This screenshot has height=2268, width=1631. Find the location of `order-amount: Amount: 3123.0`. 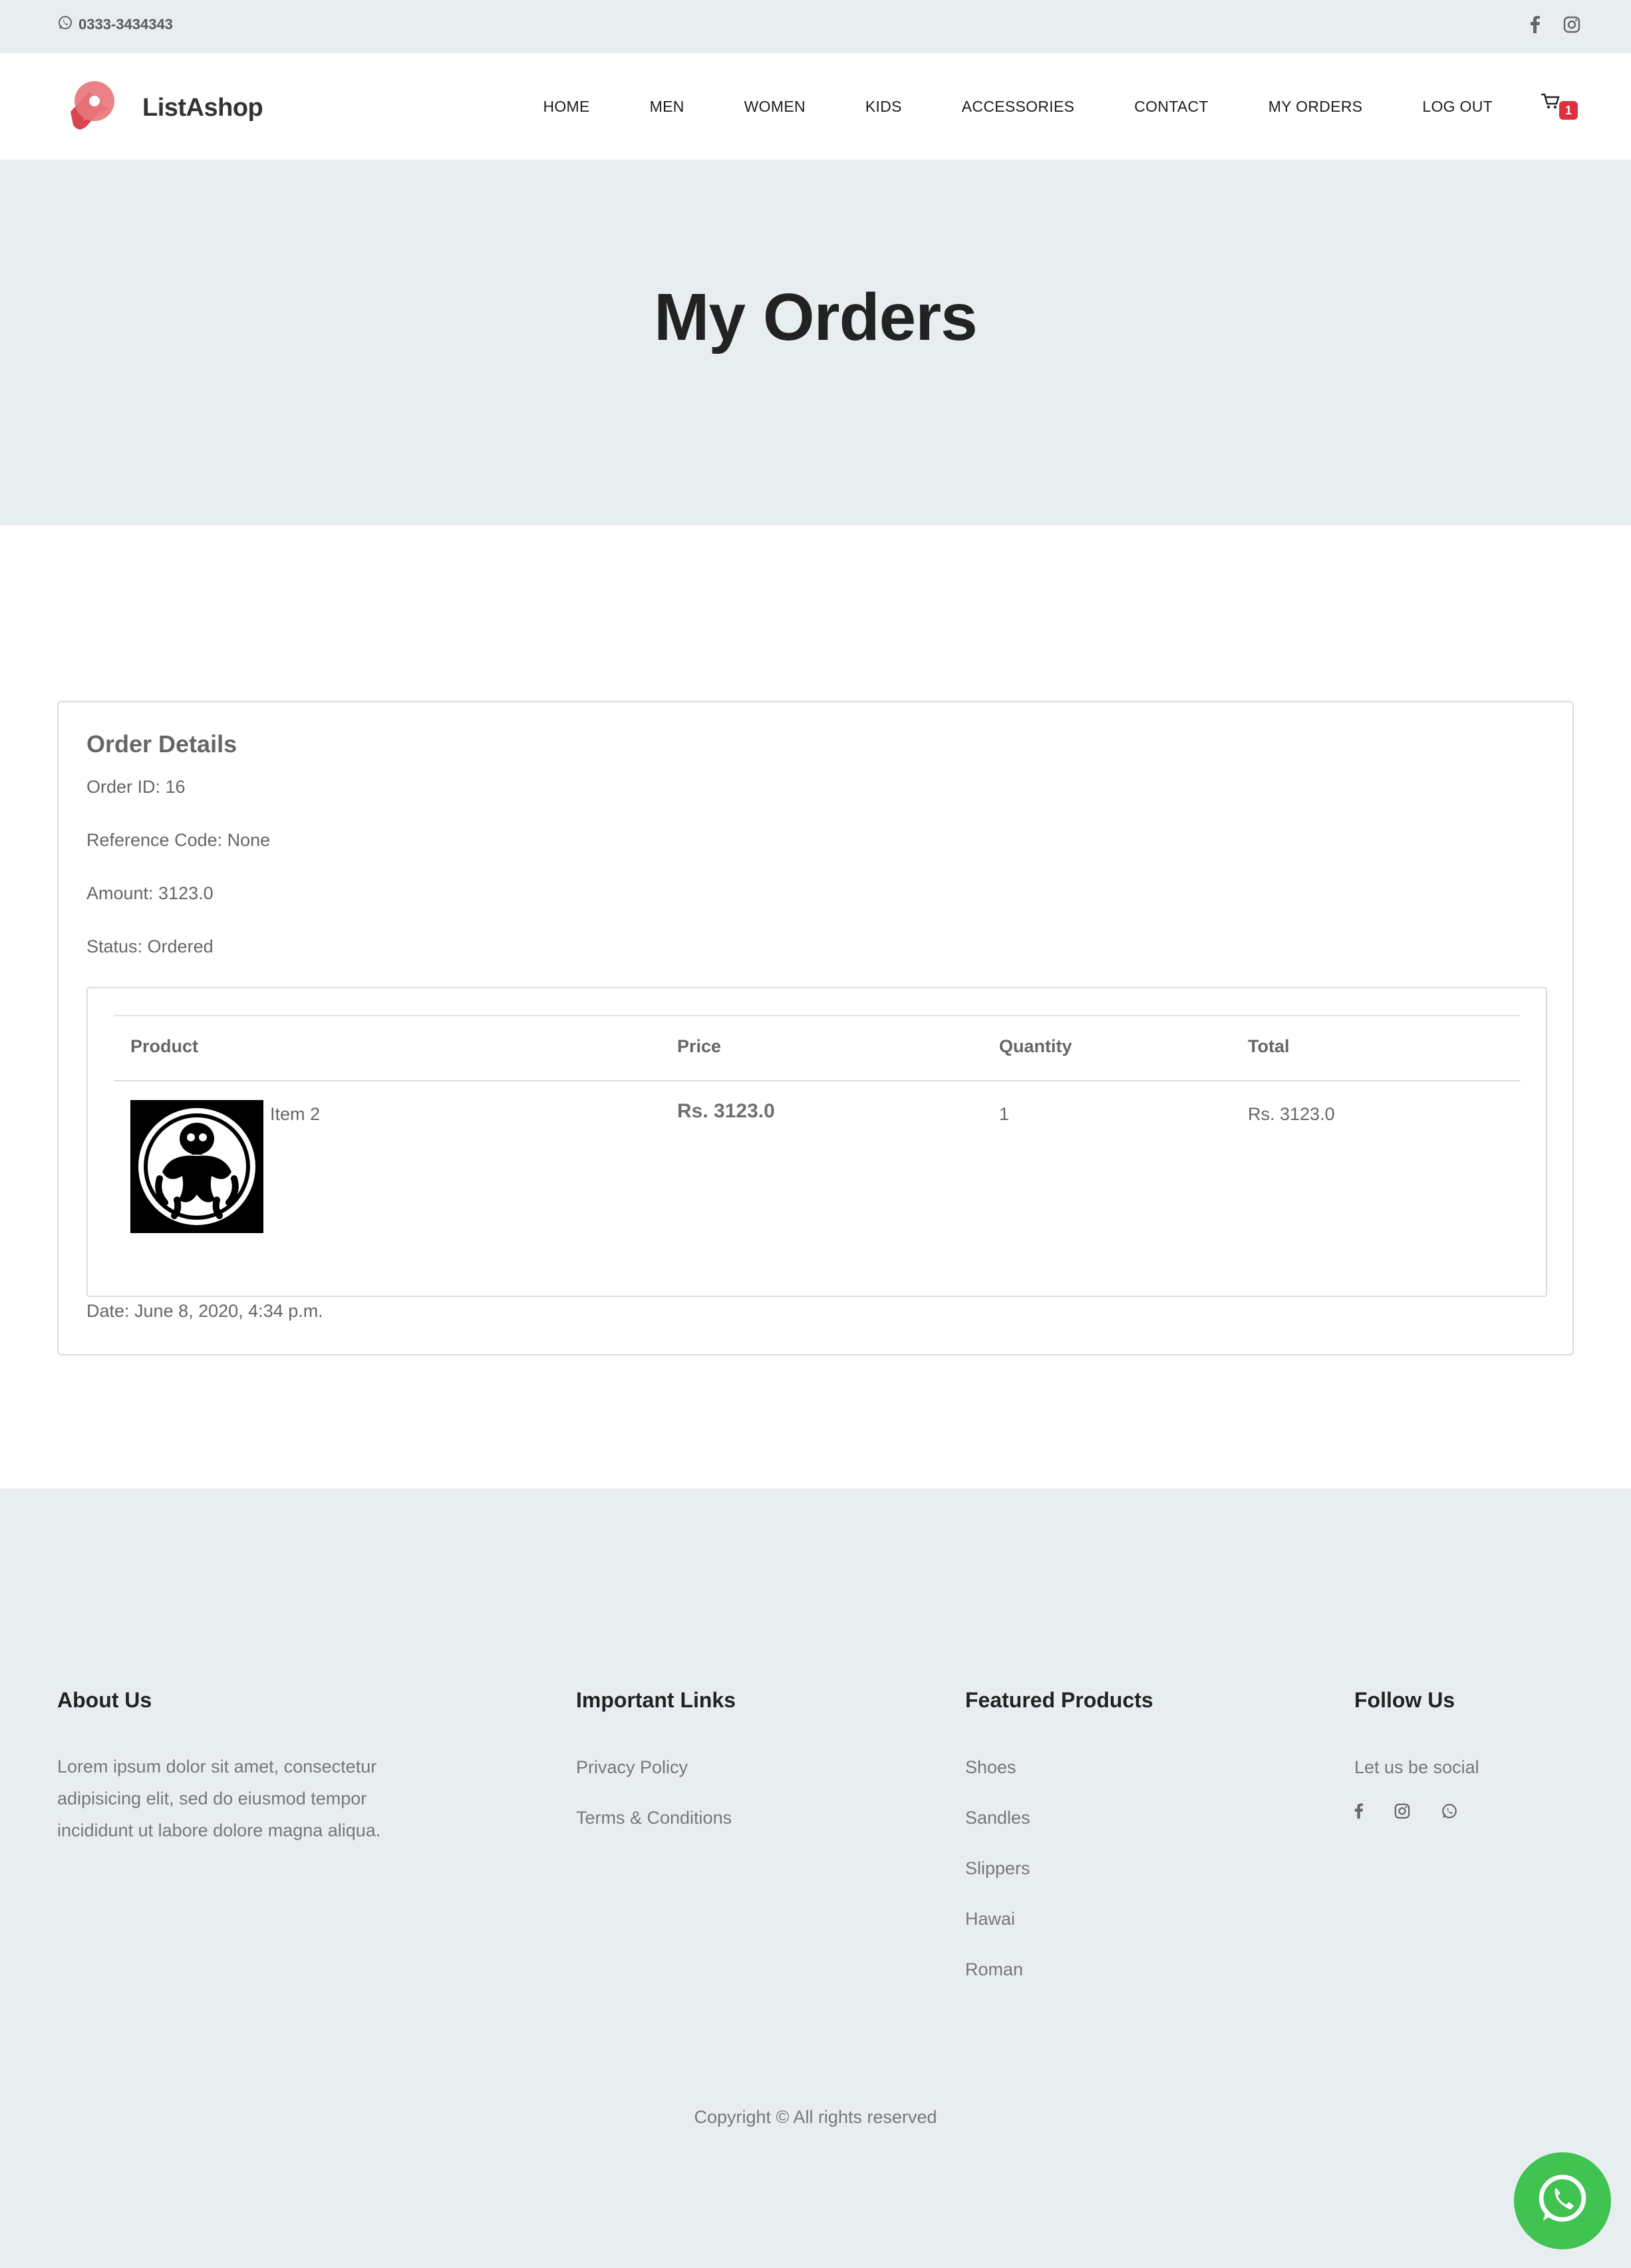

order-amount: Amount: 3123.0 is located at coordinates (150, 893).